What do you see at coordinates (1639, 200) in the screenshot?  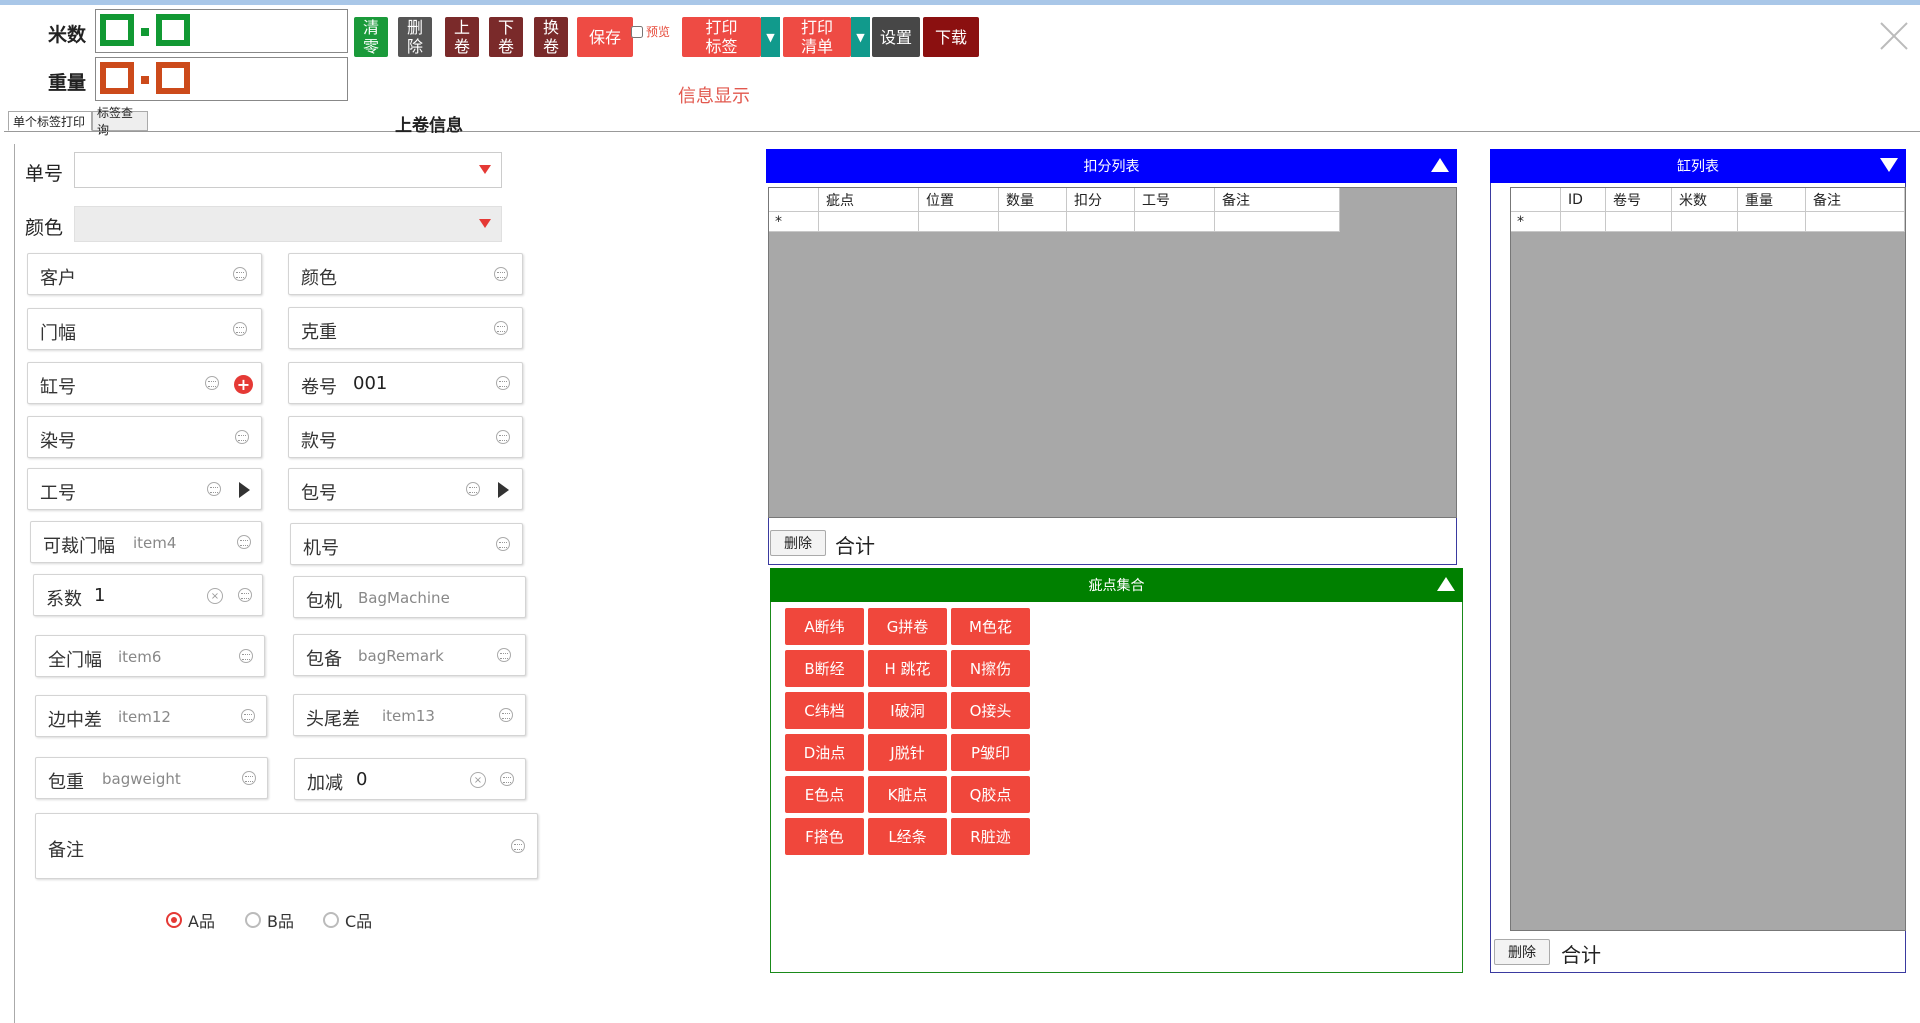 I see `column-header: 卷号` at bounding box center [1639, 200].